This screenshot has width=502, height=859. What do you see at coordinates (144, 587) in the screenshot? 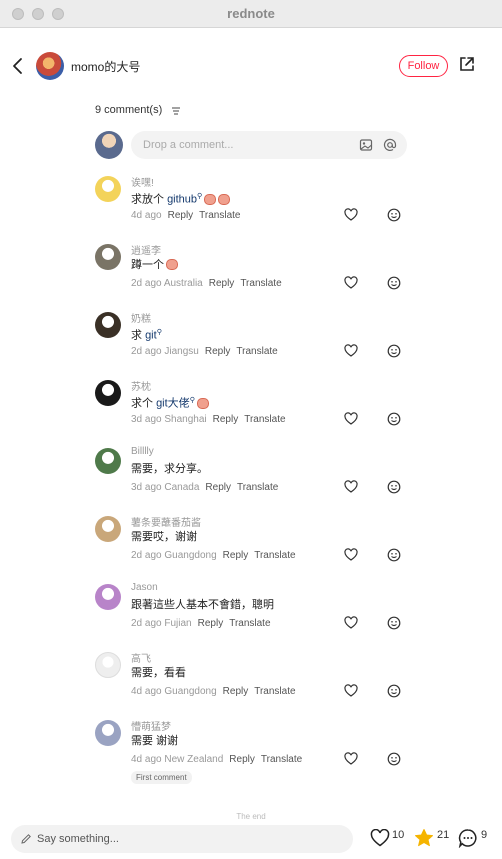
I see `commenter-name: Jason` at bounding box center [144, 587].